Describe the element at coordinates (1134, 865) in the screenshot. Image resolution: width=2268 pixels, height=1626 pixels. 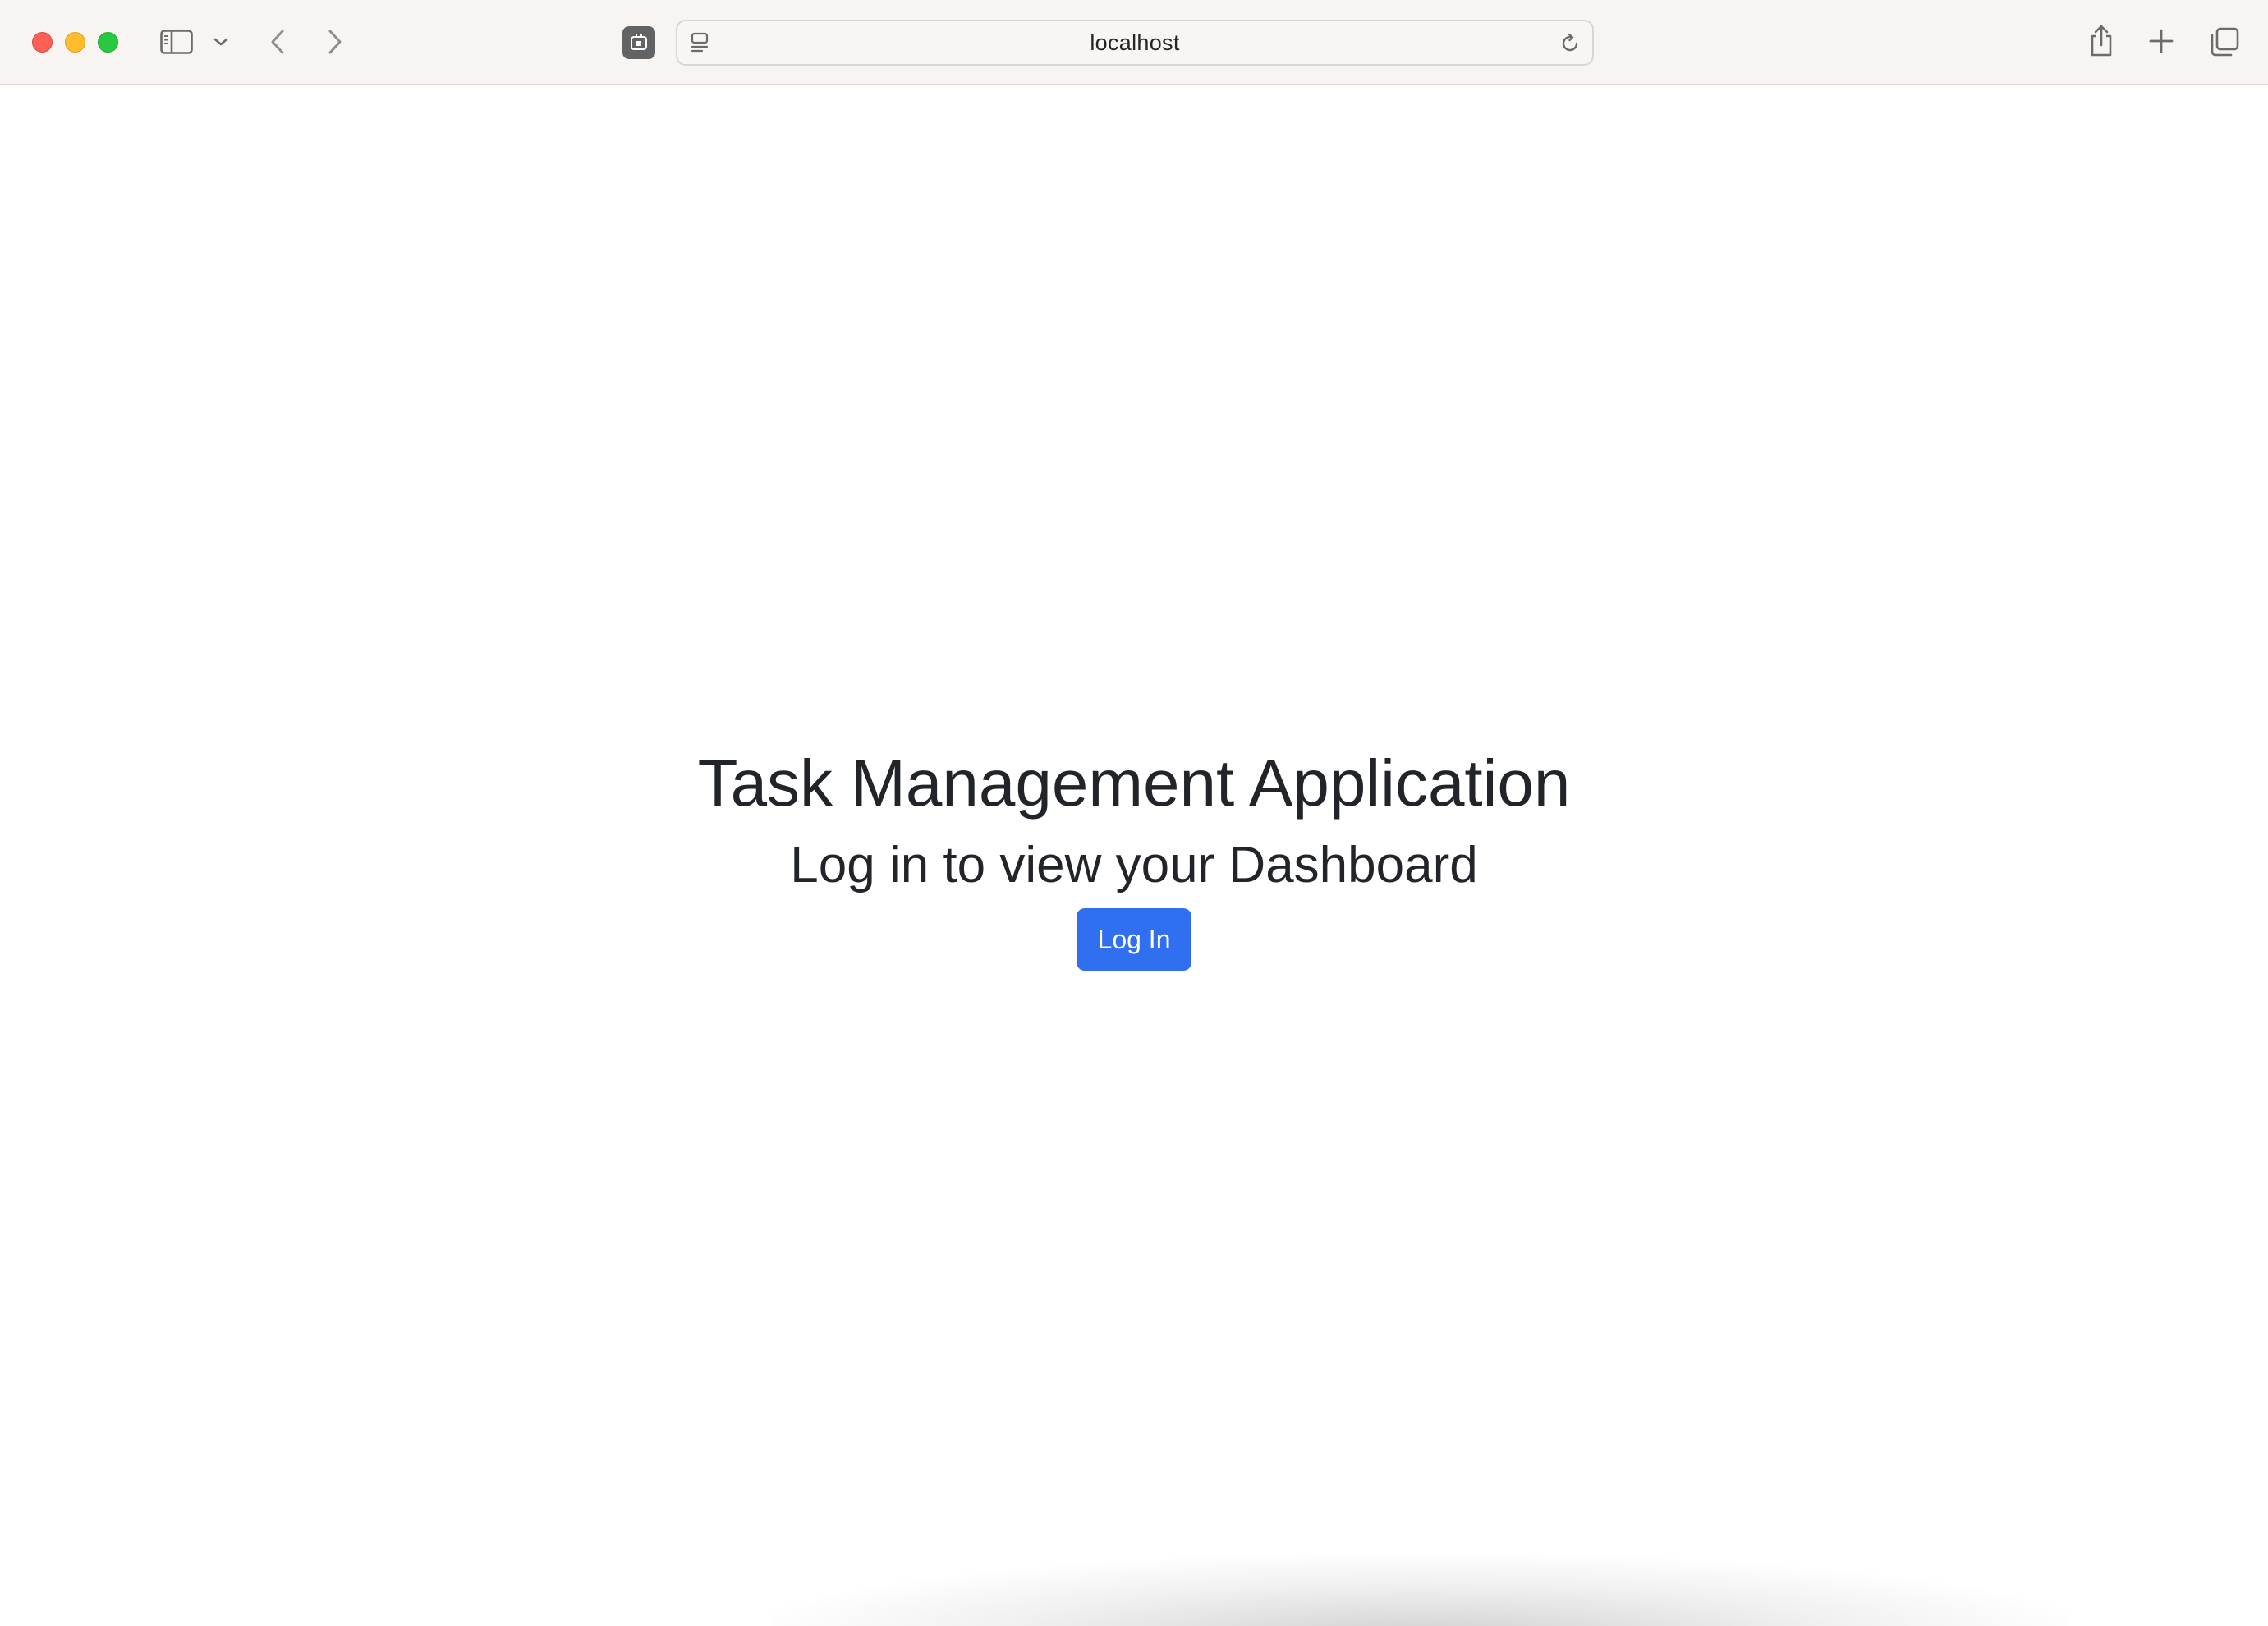
I see `page-subtitle: Log in to view your Dashboard` at that location.